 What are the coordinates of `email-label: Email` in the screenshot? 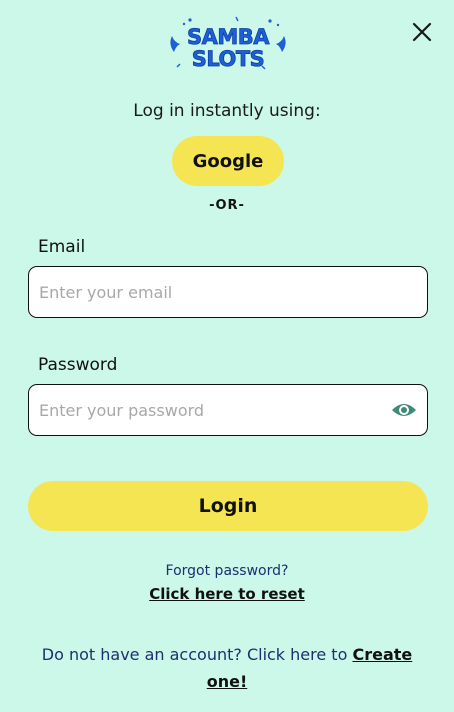 It's located at (62, 247).